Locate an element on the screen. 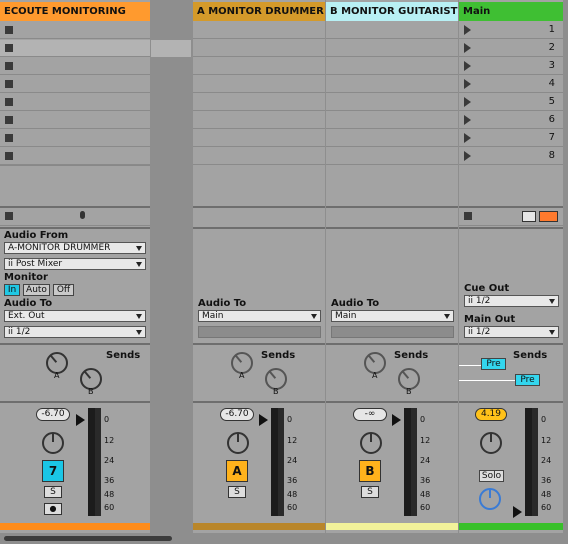  track-activator-button: A is located at coordinates (237, 471).